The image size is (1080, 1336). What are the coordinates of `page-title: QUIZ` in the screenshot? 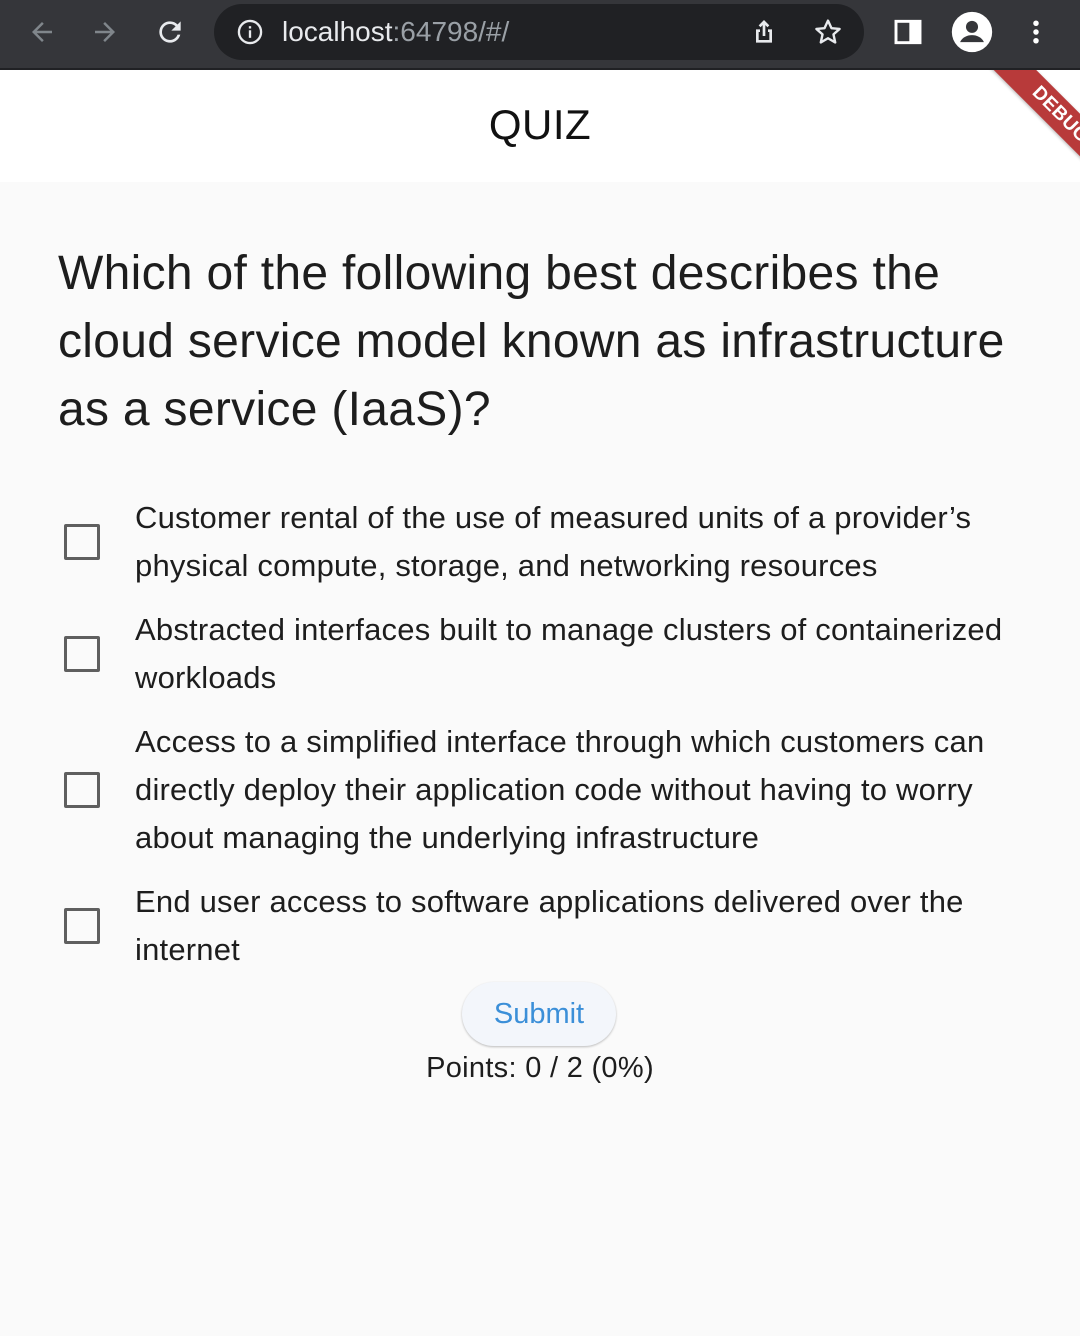 It's located at (540, 124).